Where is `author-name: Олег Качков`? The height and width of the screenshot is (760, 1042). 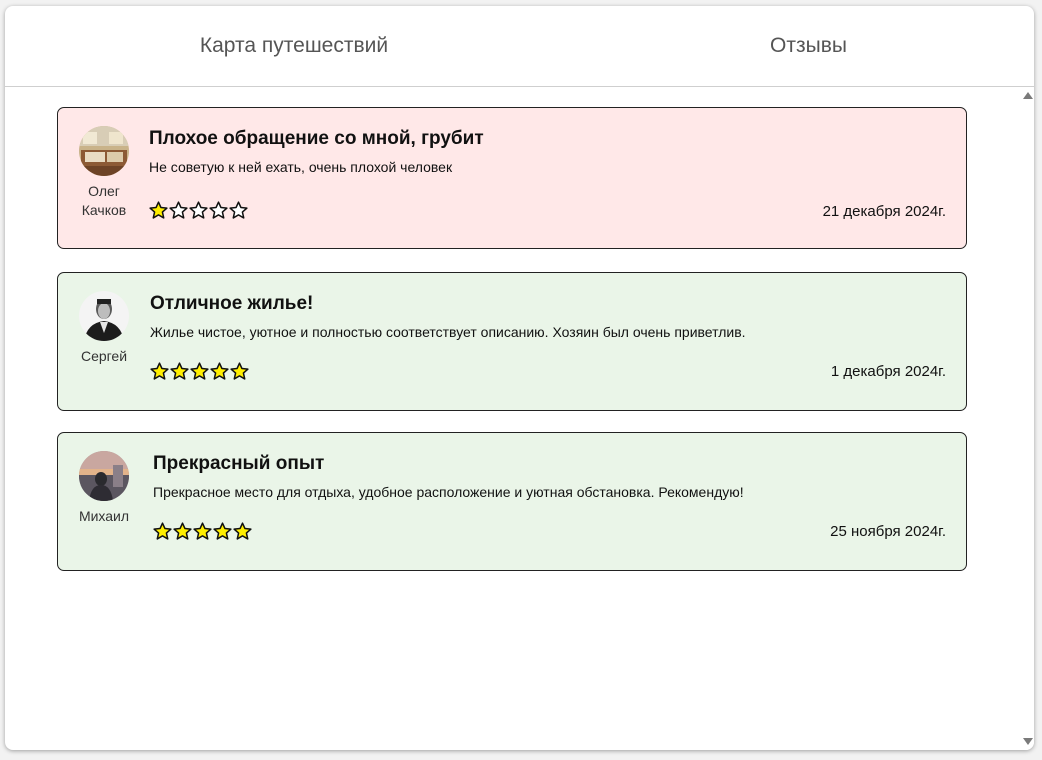 author-name: Олег Качков is located at coordinates (104, 200).